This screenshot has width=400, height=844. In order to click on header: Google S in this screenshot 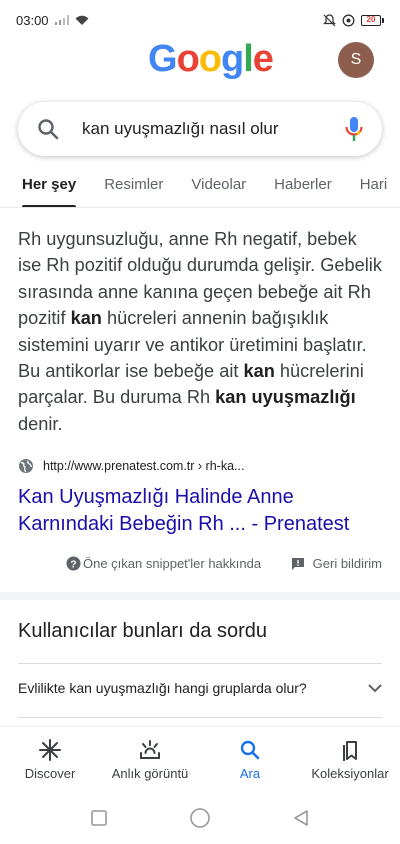, I will do `click(200, 62)`.